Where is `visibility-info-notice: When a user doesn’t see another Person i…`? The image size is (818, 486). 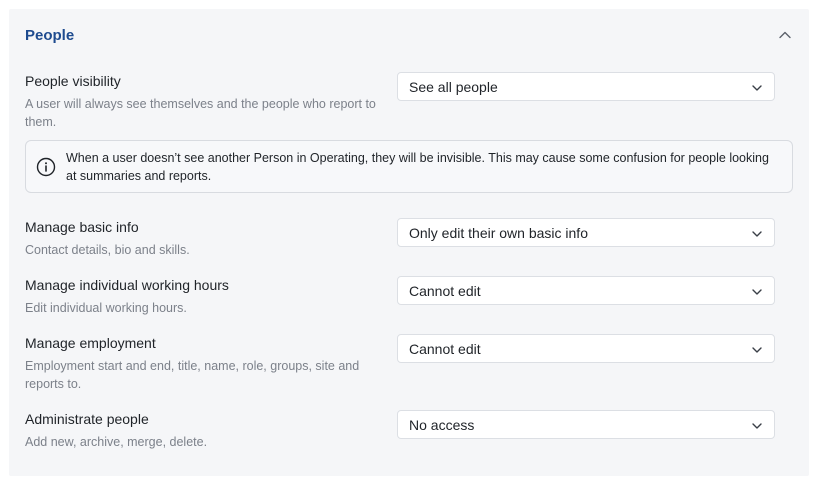 visibility-info-notice: When a user doesn’t see another Person i… is located at coordinates (409, 166).